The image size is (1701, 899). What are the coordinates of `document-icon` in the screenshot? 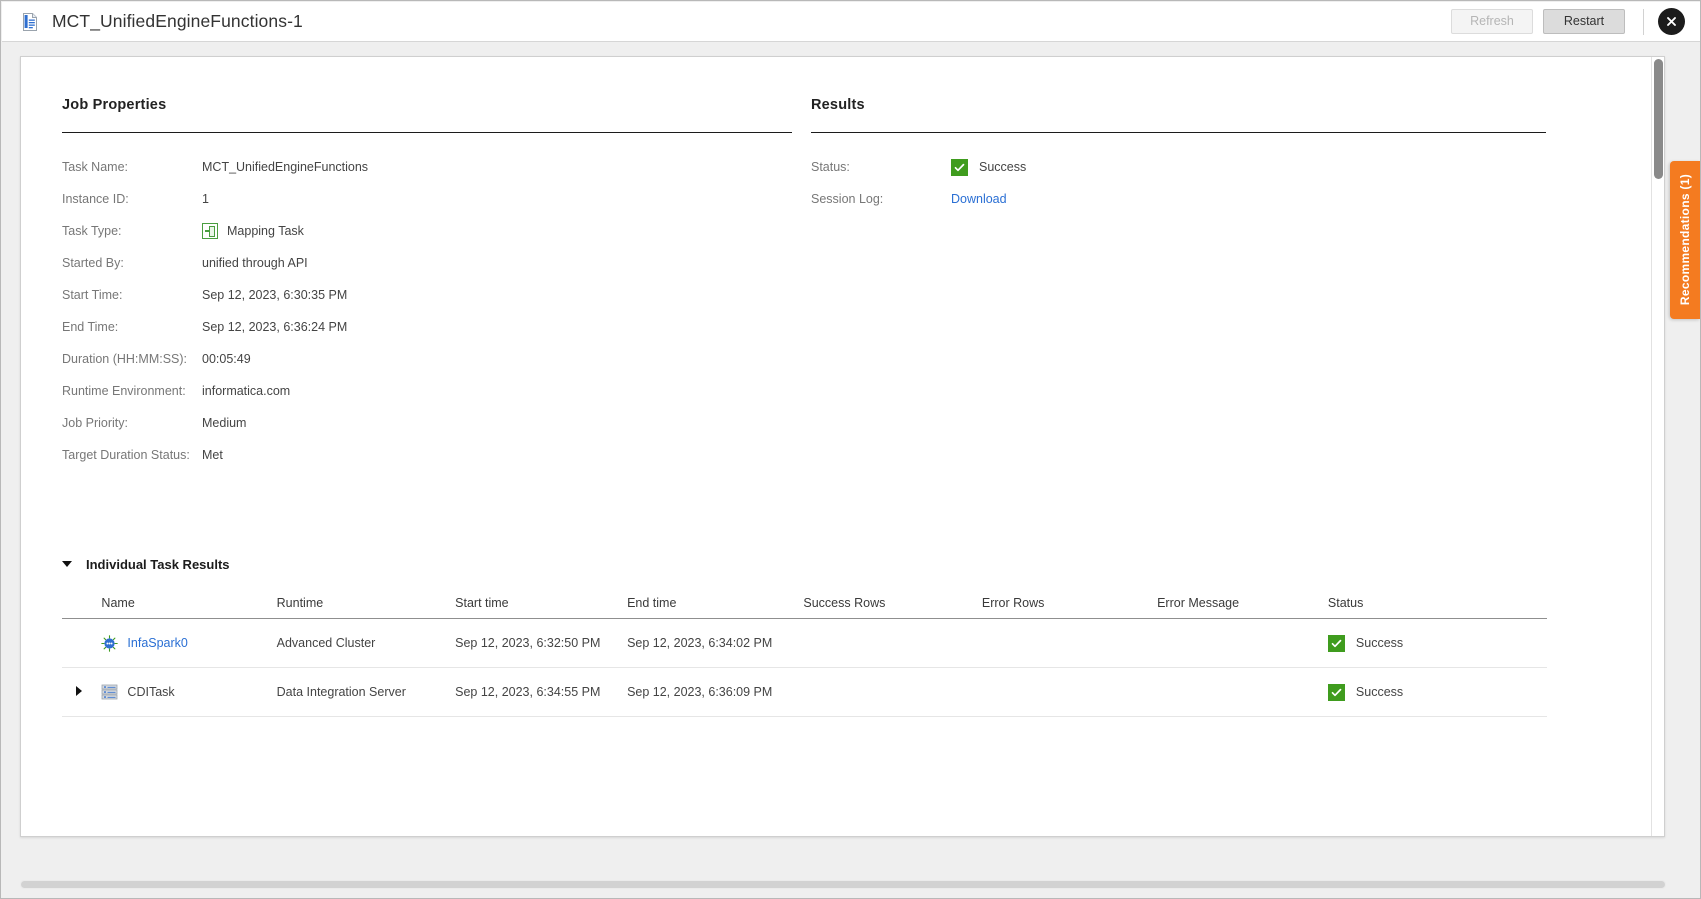 It's located at (30, 22).